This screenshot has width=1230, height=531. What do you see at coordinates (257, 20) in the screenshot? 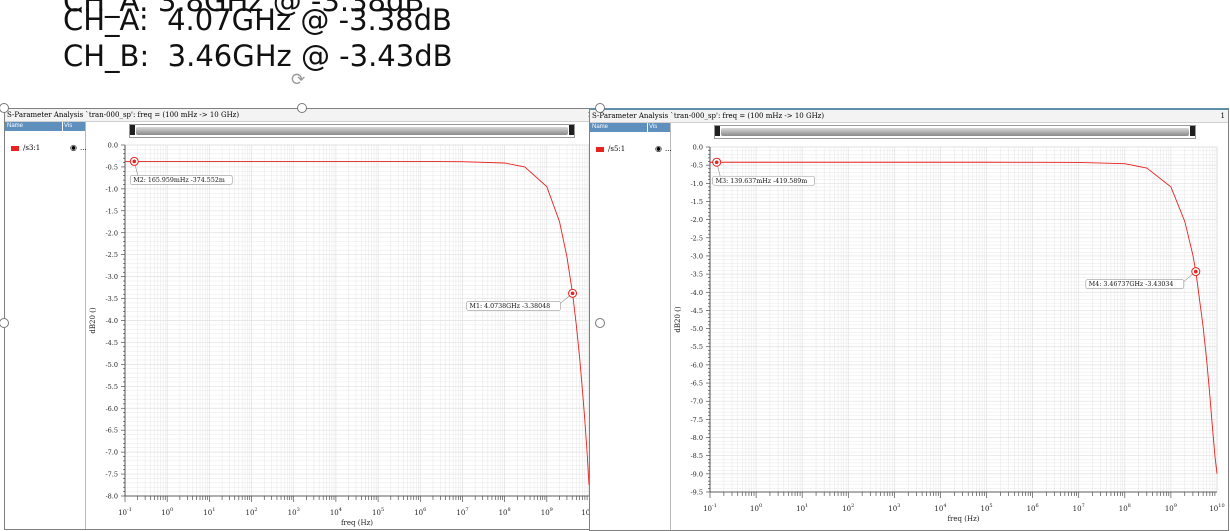
I see `headline-ch-a: CH_A: 4.07GHz @ -3.38dB` at bounding box center [257, 20].